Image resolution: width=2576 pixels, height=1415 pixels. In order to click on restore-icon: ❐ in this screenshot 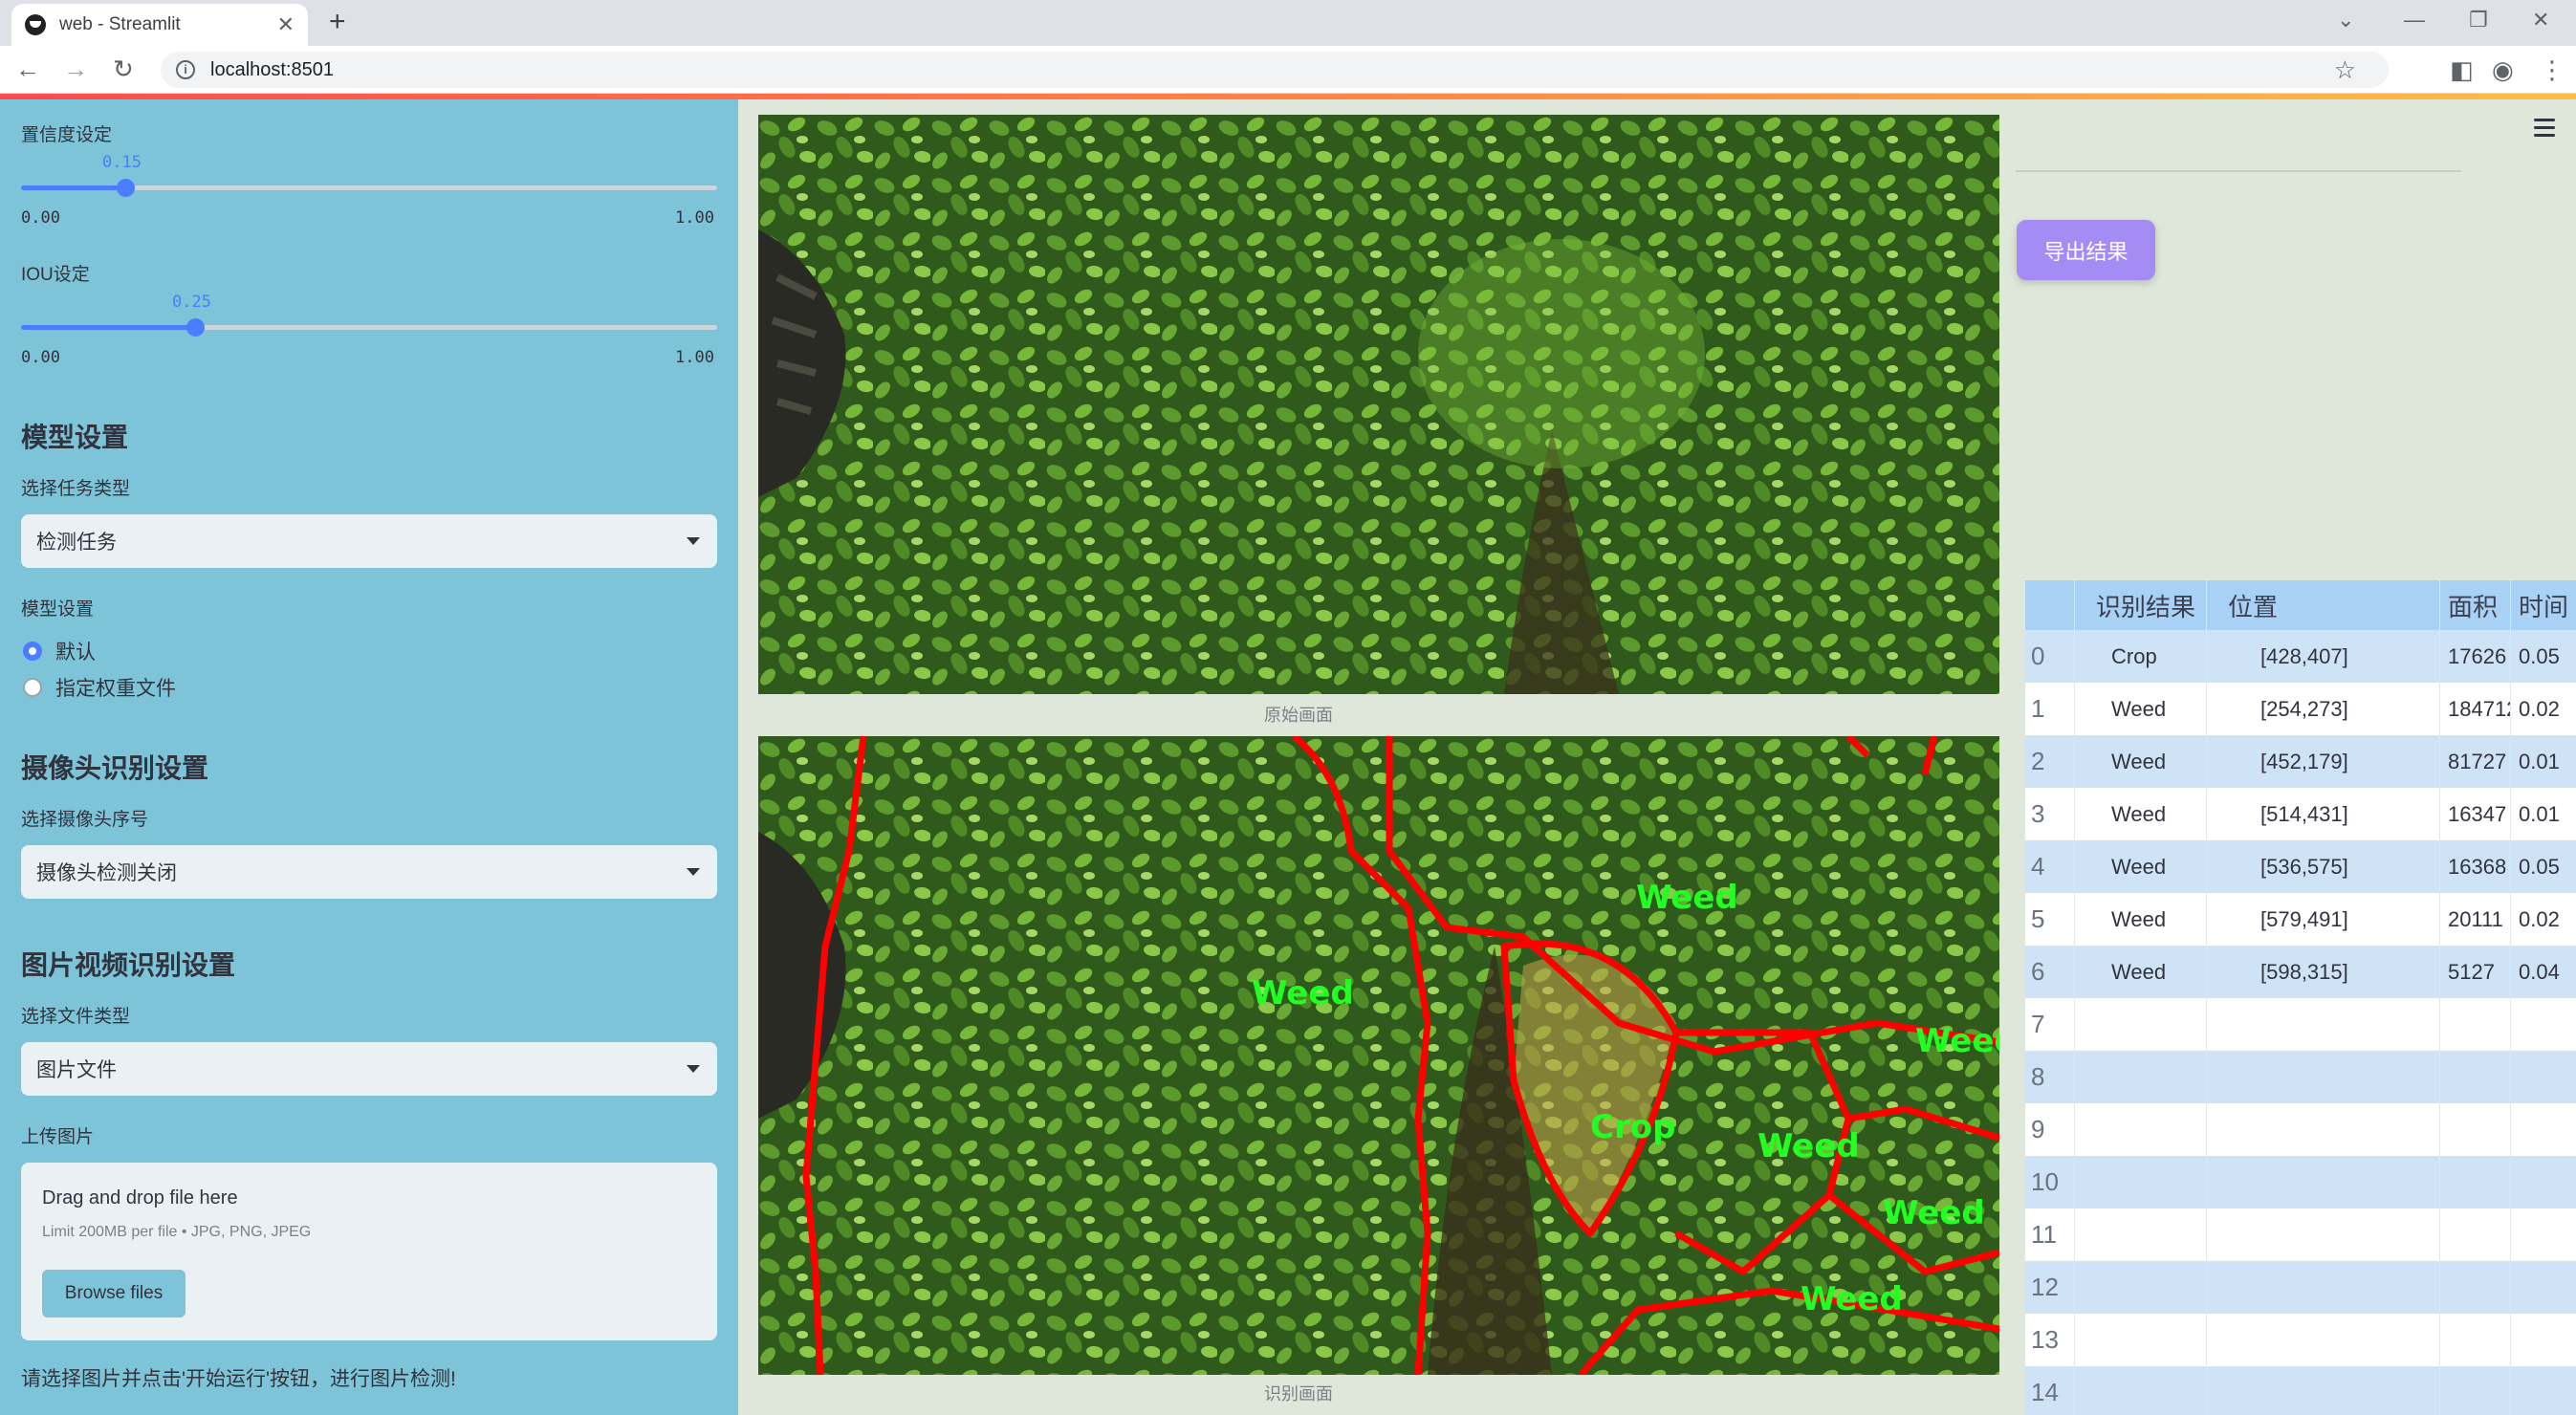, I will do `click(2478, 21)`.